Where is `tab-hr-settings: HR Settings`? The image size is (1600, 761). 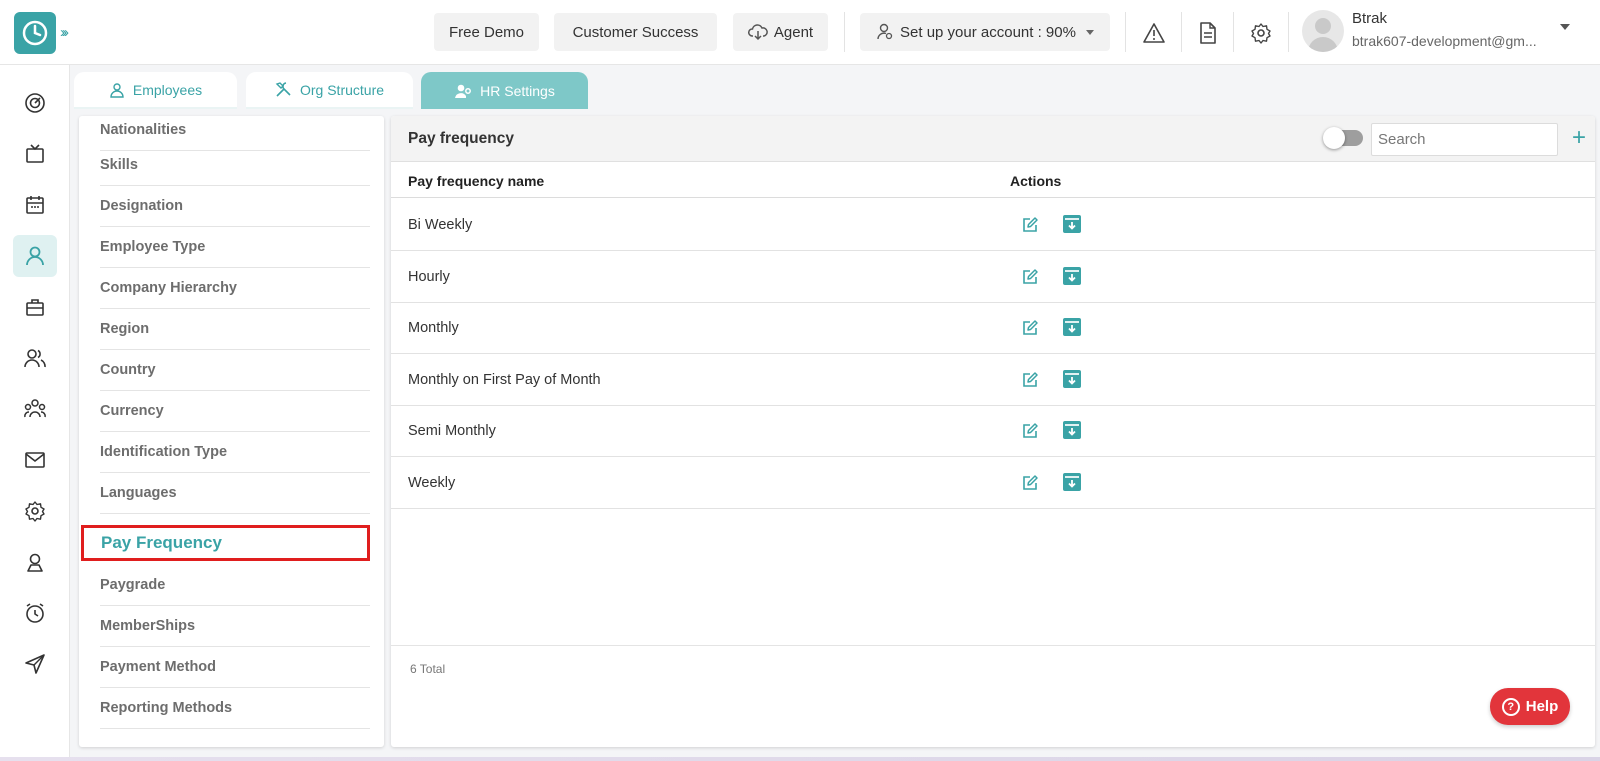
tab-hr-settings: HR Settings is located at coordinates (504, 90).